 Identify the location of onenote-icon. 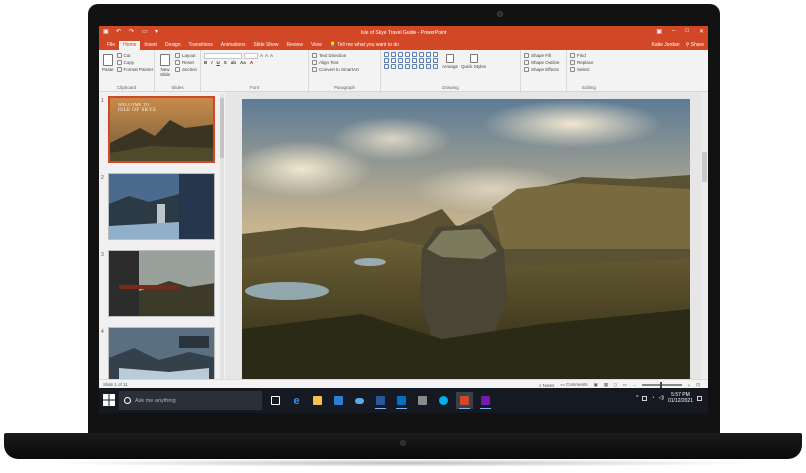
(485, 400).